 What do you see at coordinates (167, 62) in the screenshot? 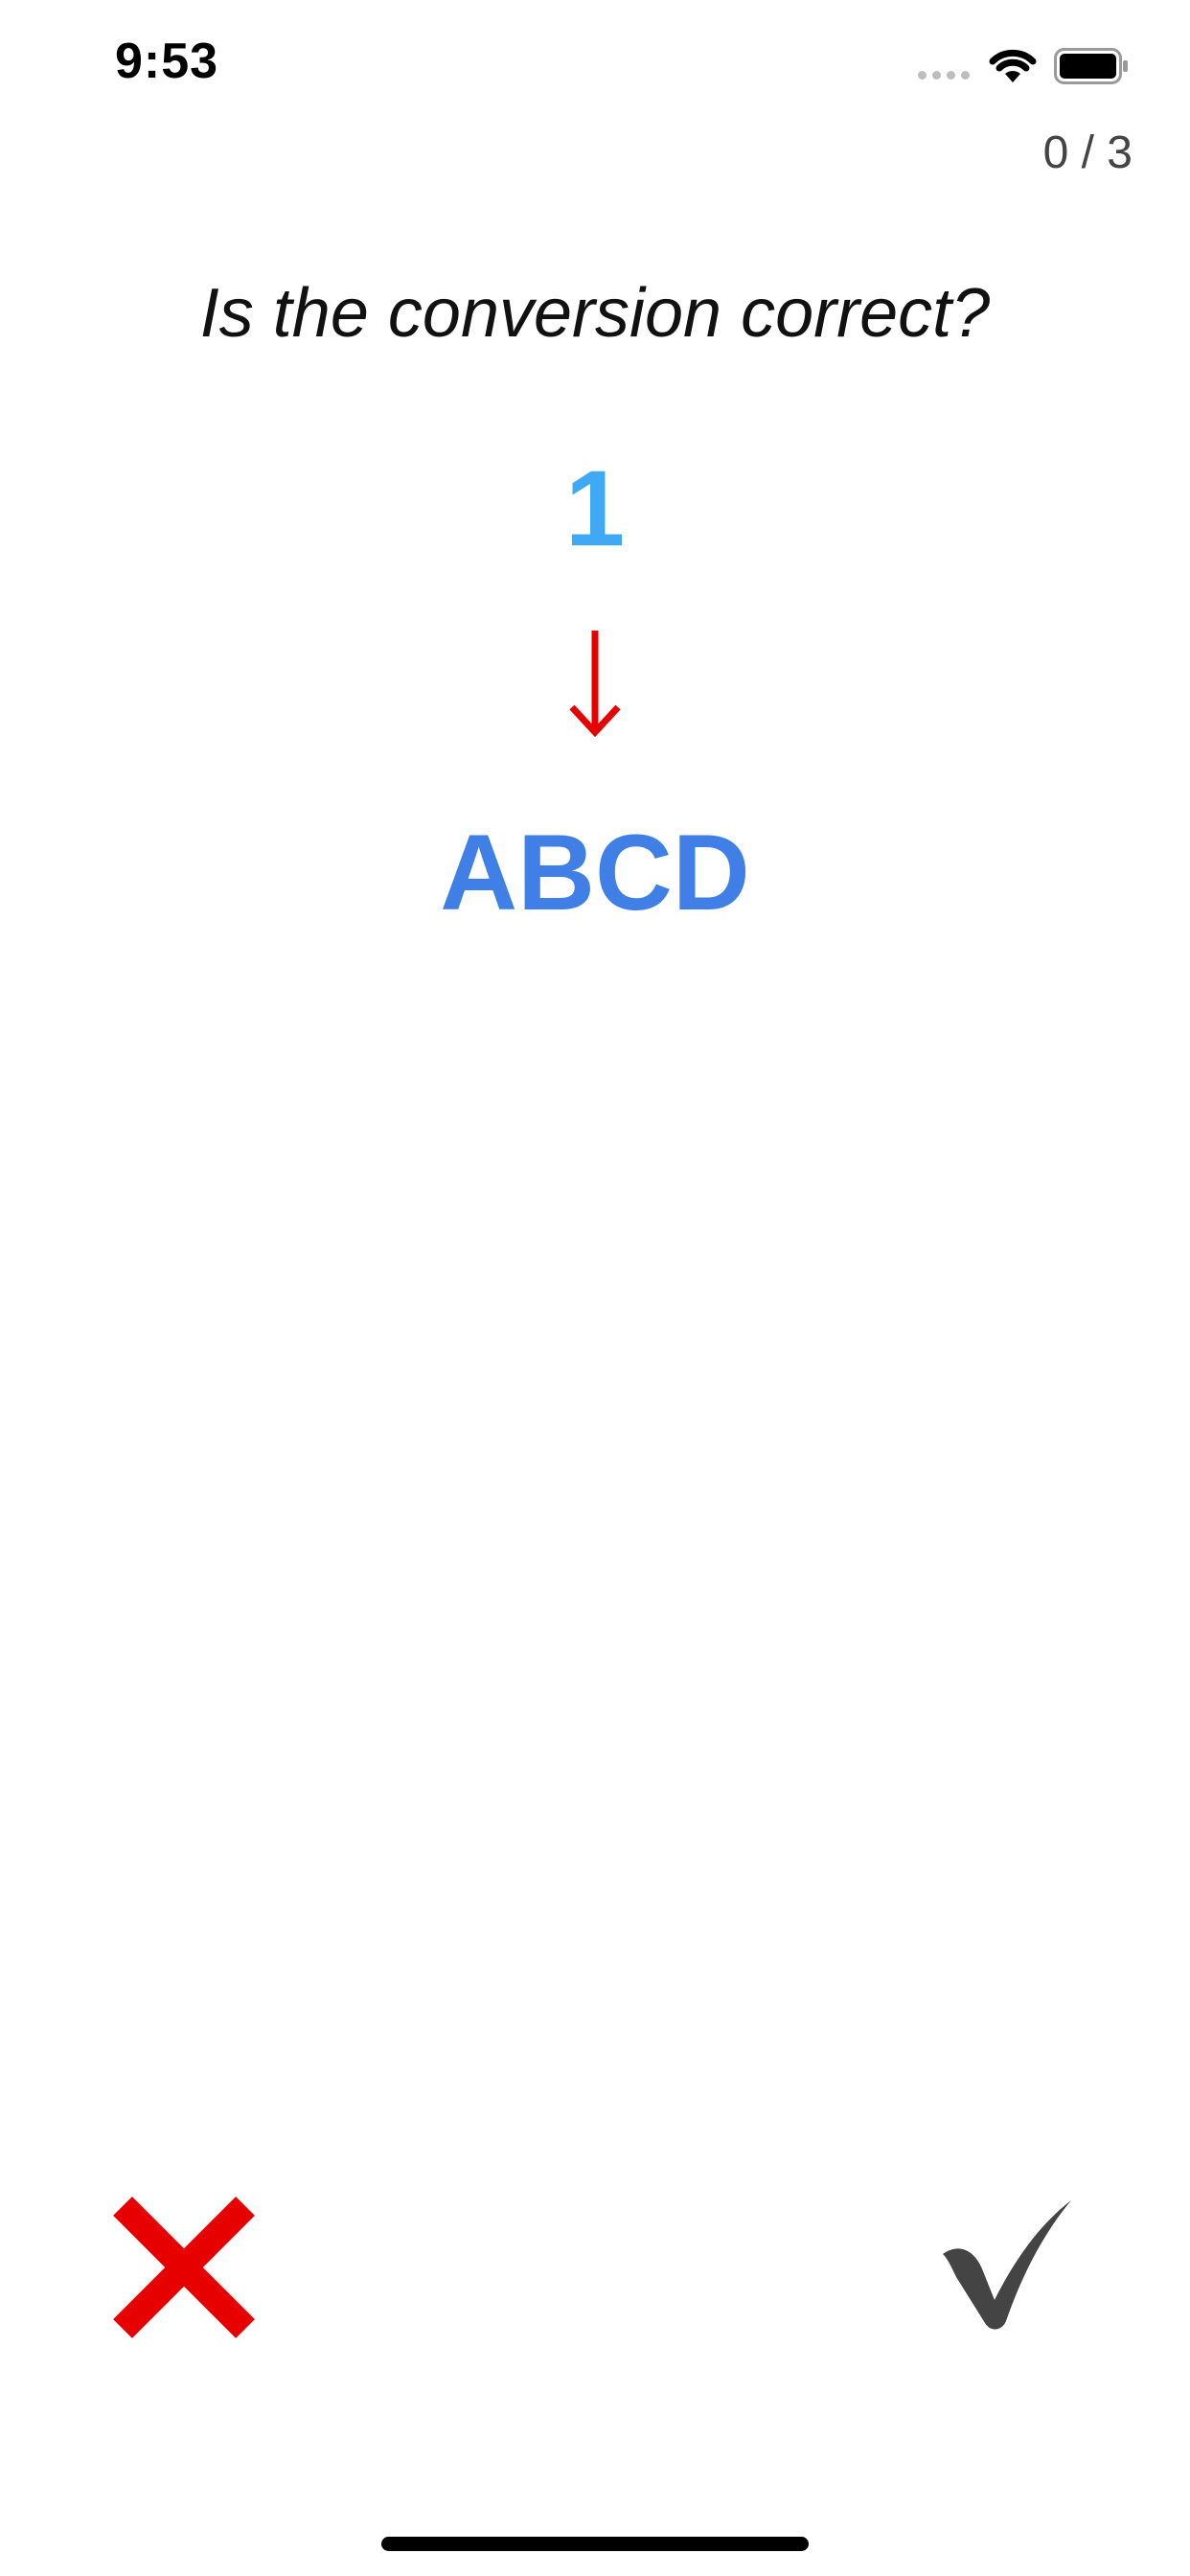
I see `status-time: 9:53` at bounding box center [167, 62].